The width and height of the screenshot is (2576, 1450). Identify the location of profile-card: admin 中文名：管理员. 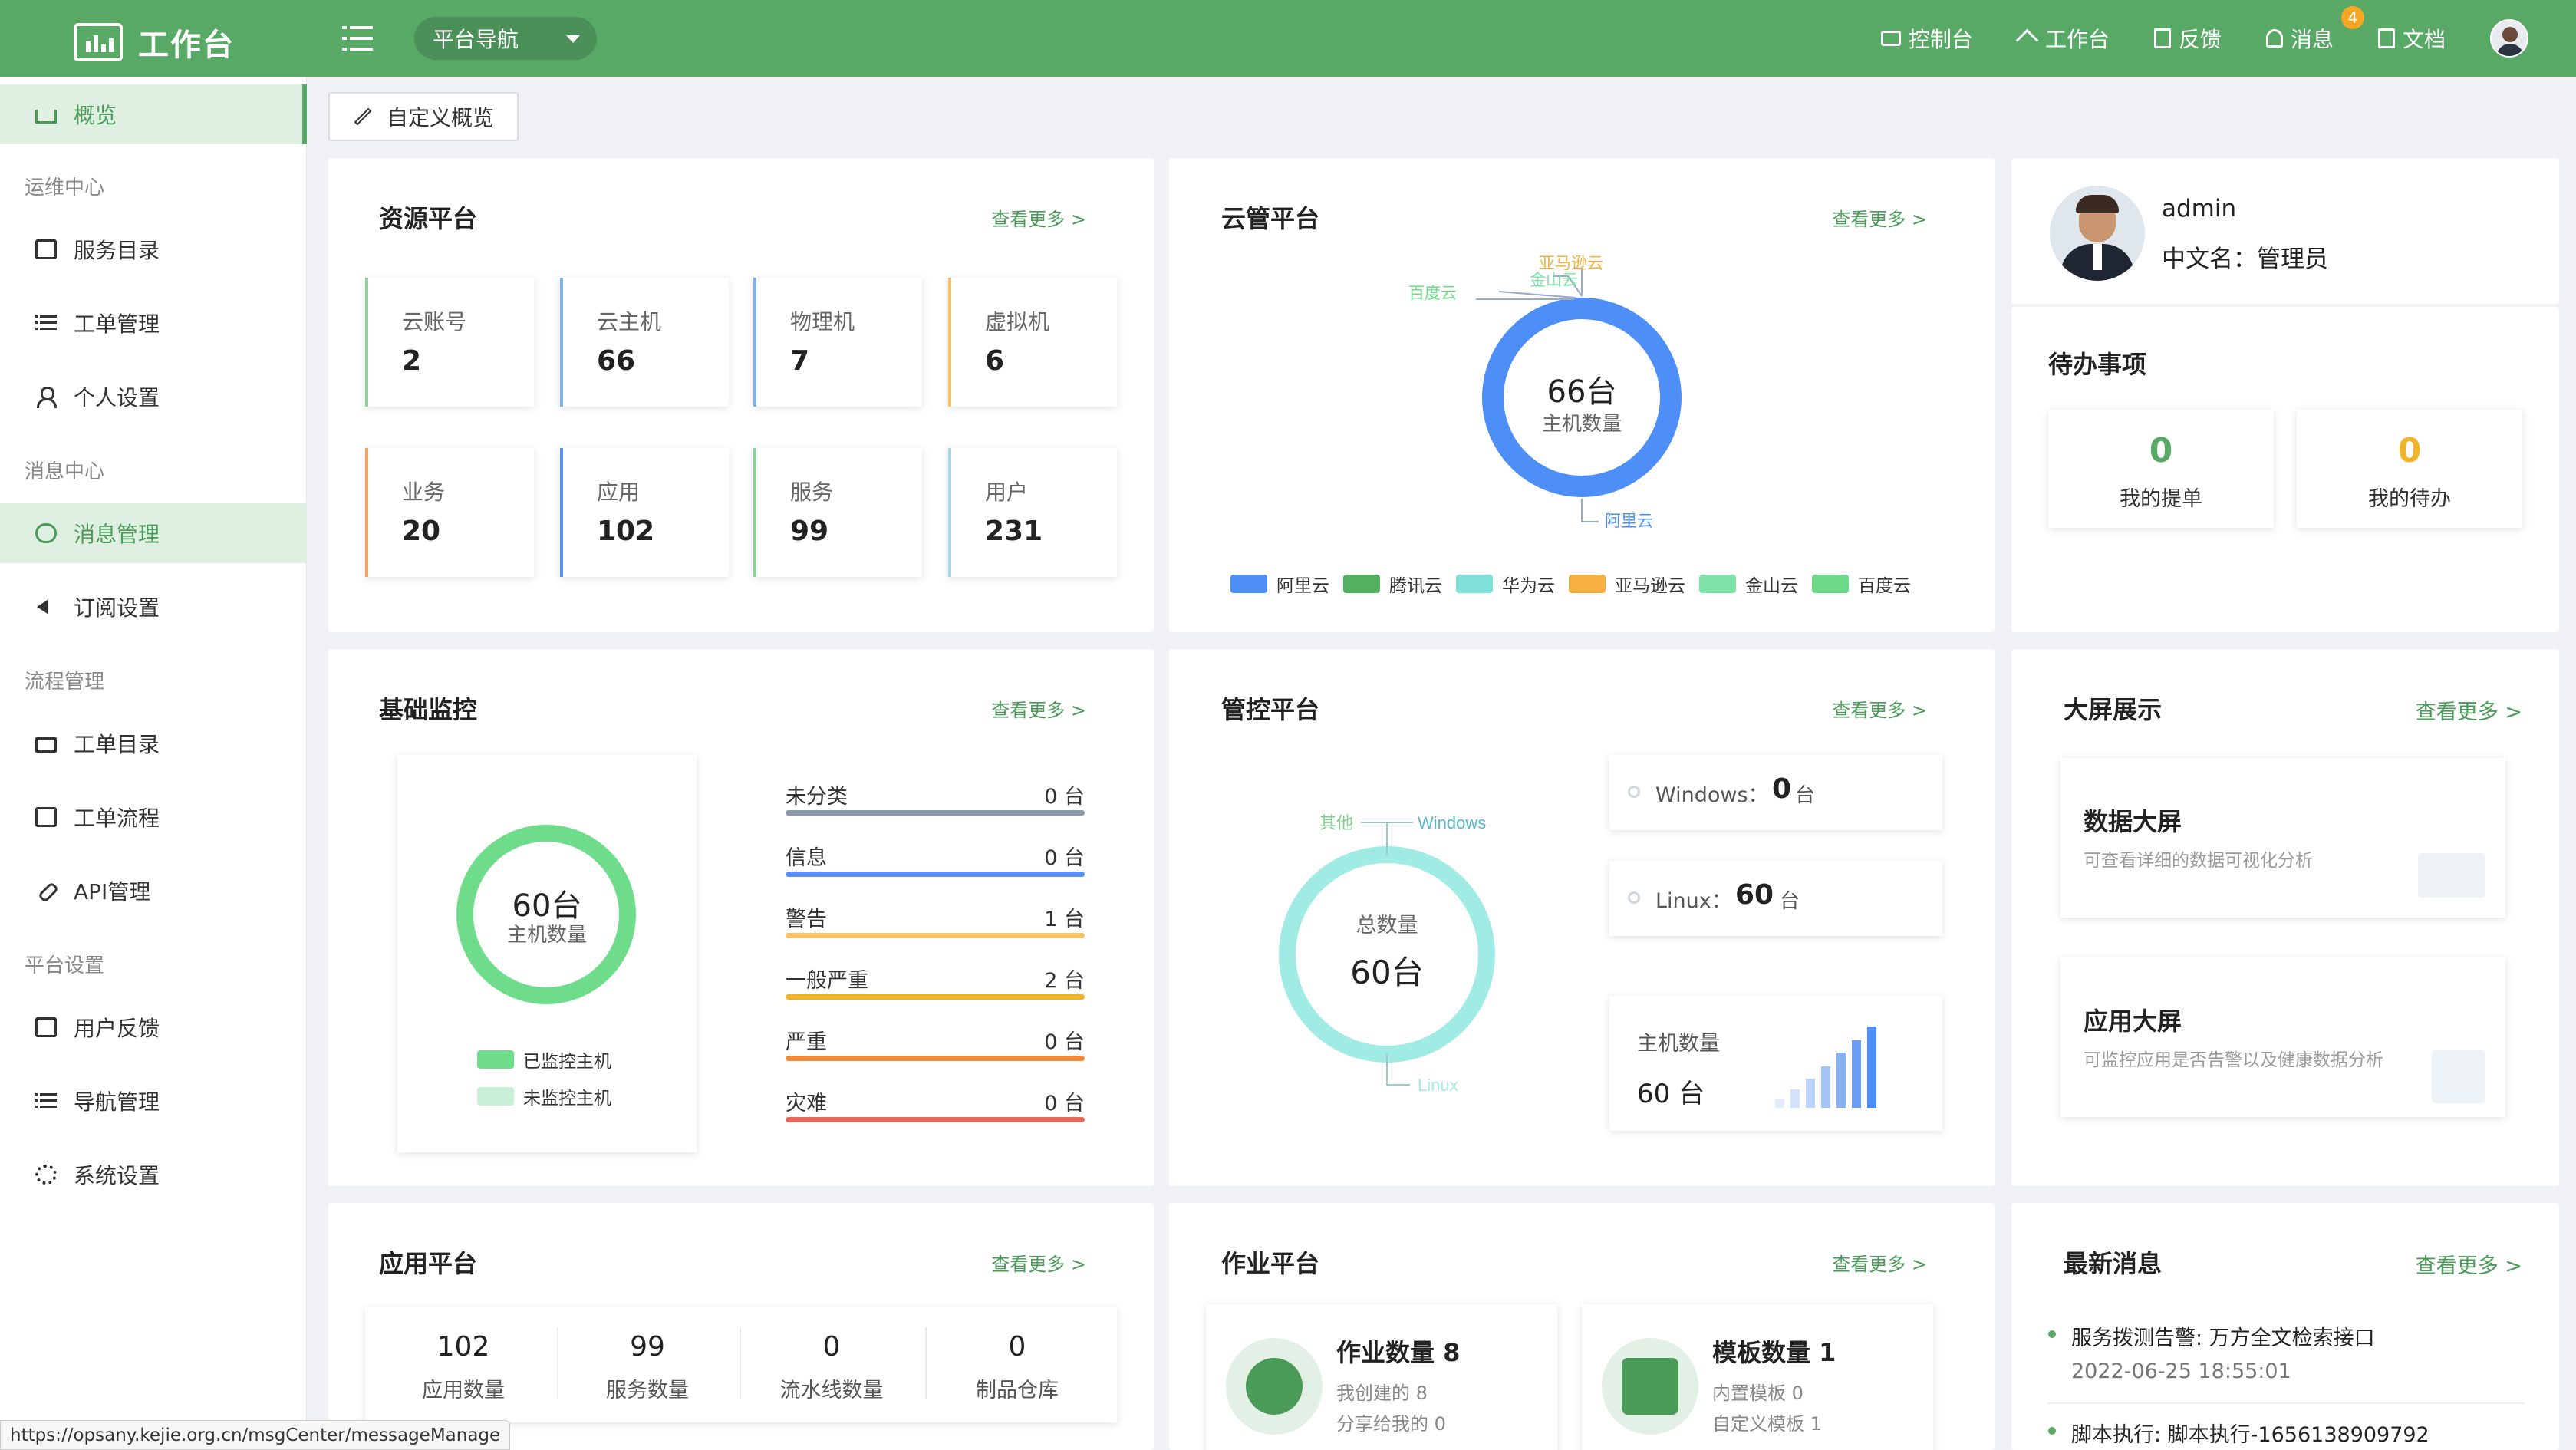
(2285, 231).